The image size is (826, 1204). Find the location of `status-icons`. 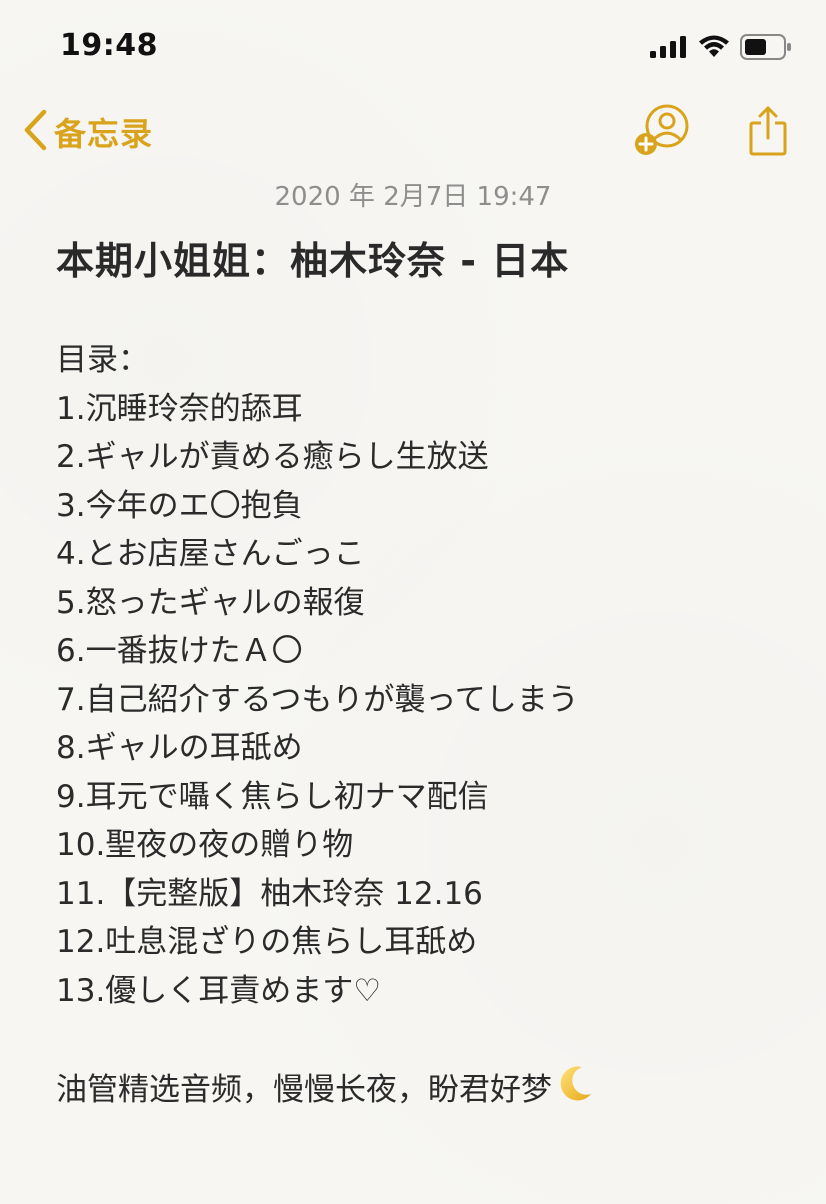

status-icons is located at coordinates (721, 49).